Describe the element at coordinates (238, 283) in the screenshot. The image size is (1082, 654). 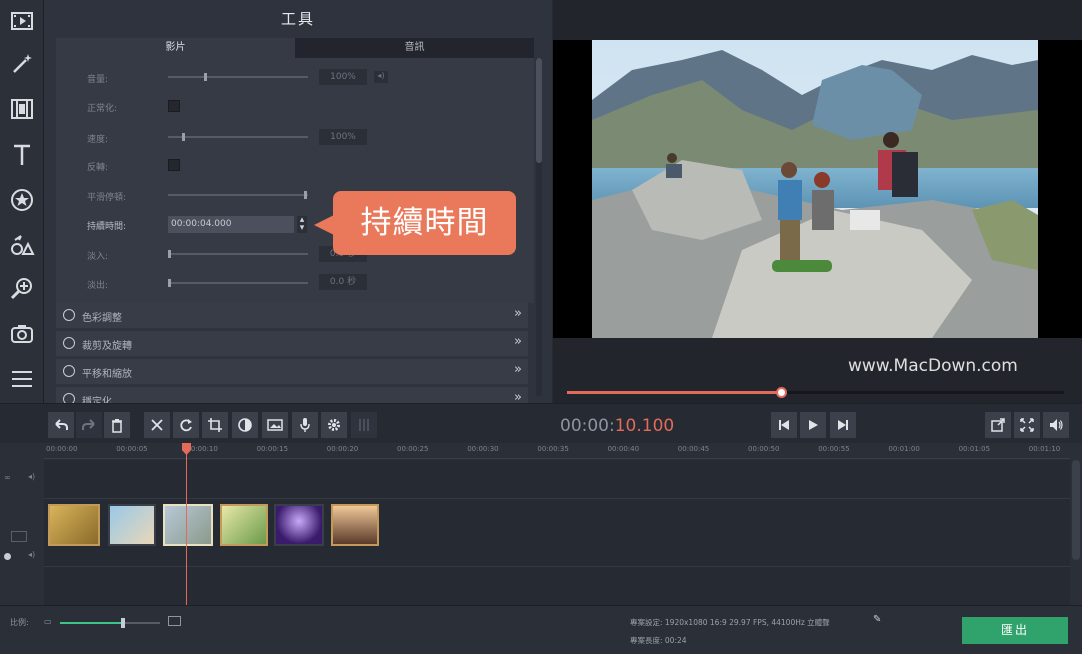
I see `fade-out-slider` at that location.